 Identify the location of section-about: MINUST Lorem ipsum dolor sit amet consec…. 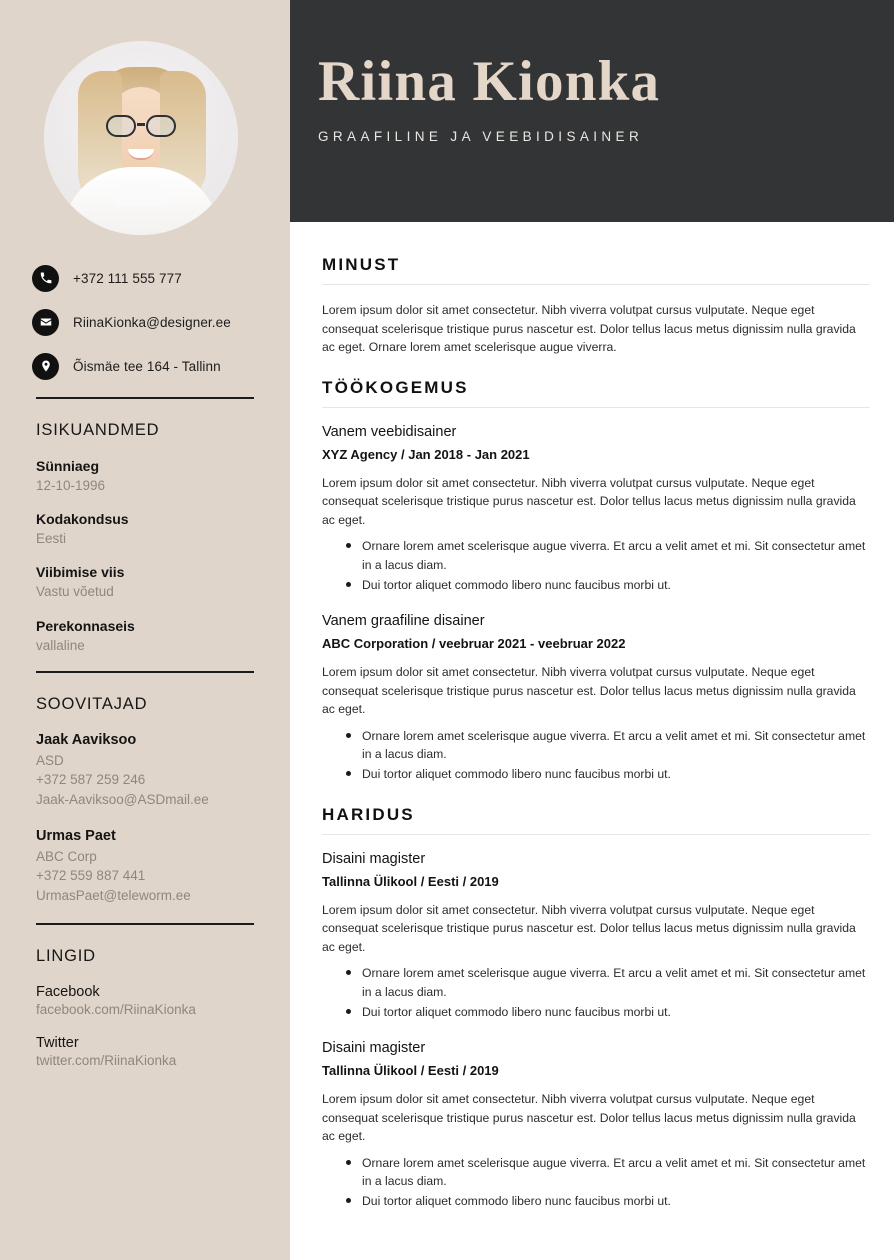
(596, 306).